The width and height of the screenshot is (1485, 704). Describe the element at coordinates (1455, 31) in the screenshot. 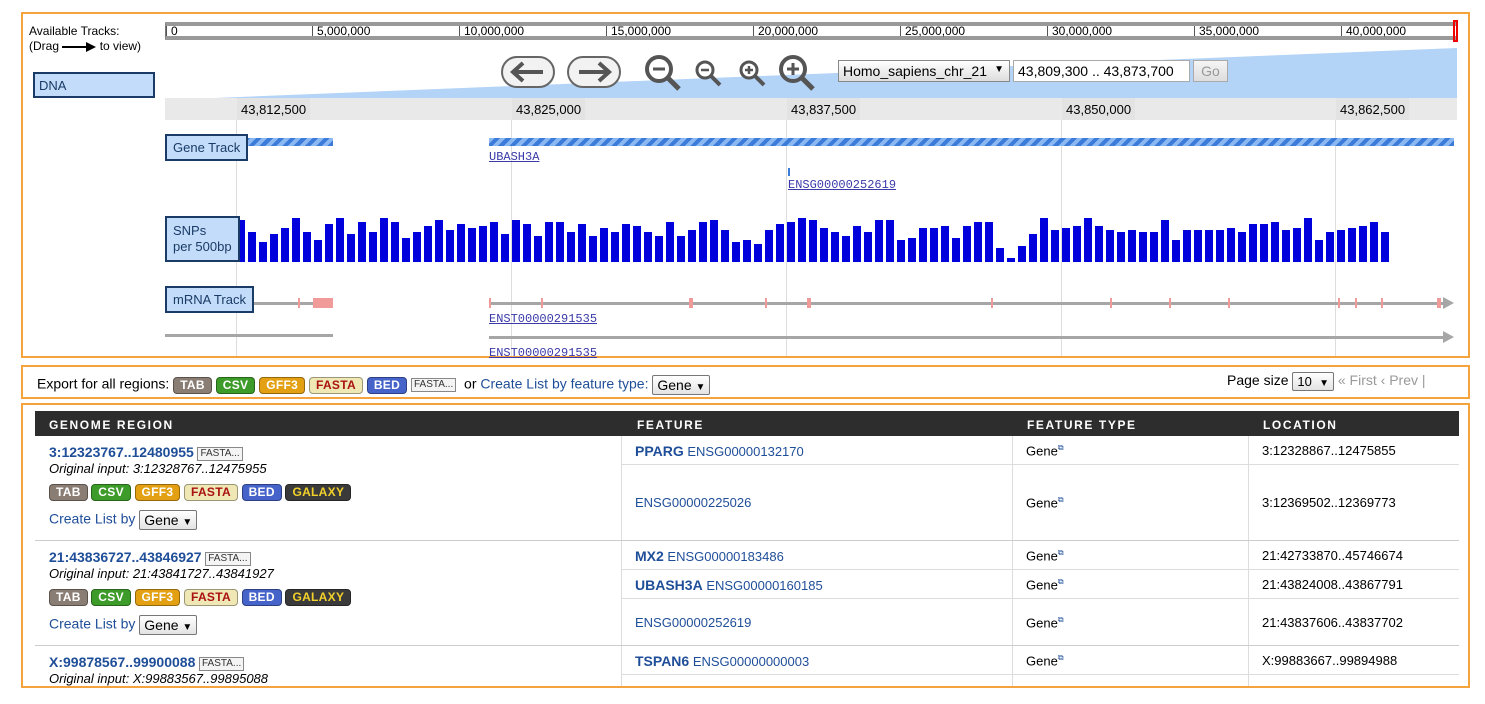

I see `overview-location-marker` at that location.